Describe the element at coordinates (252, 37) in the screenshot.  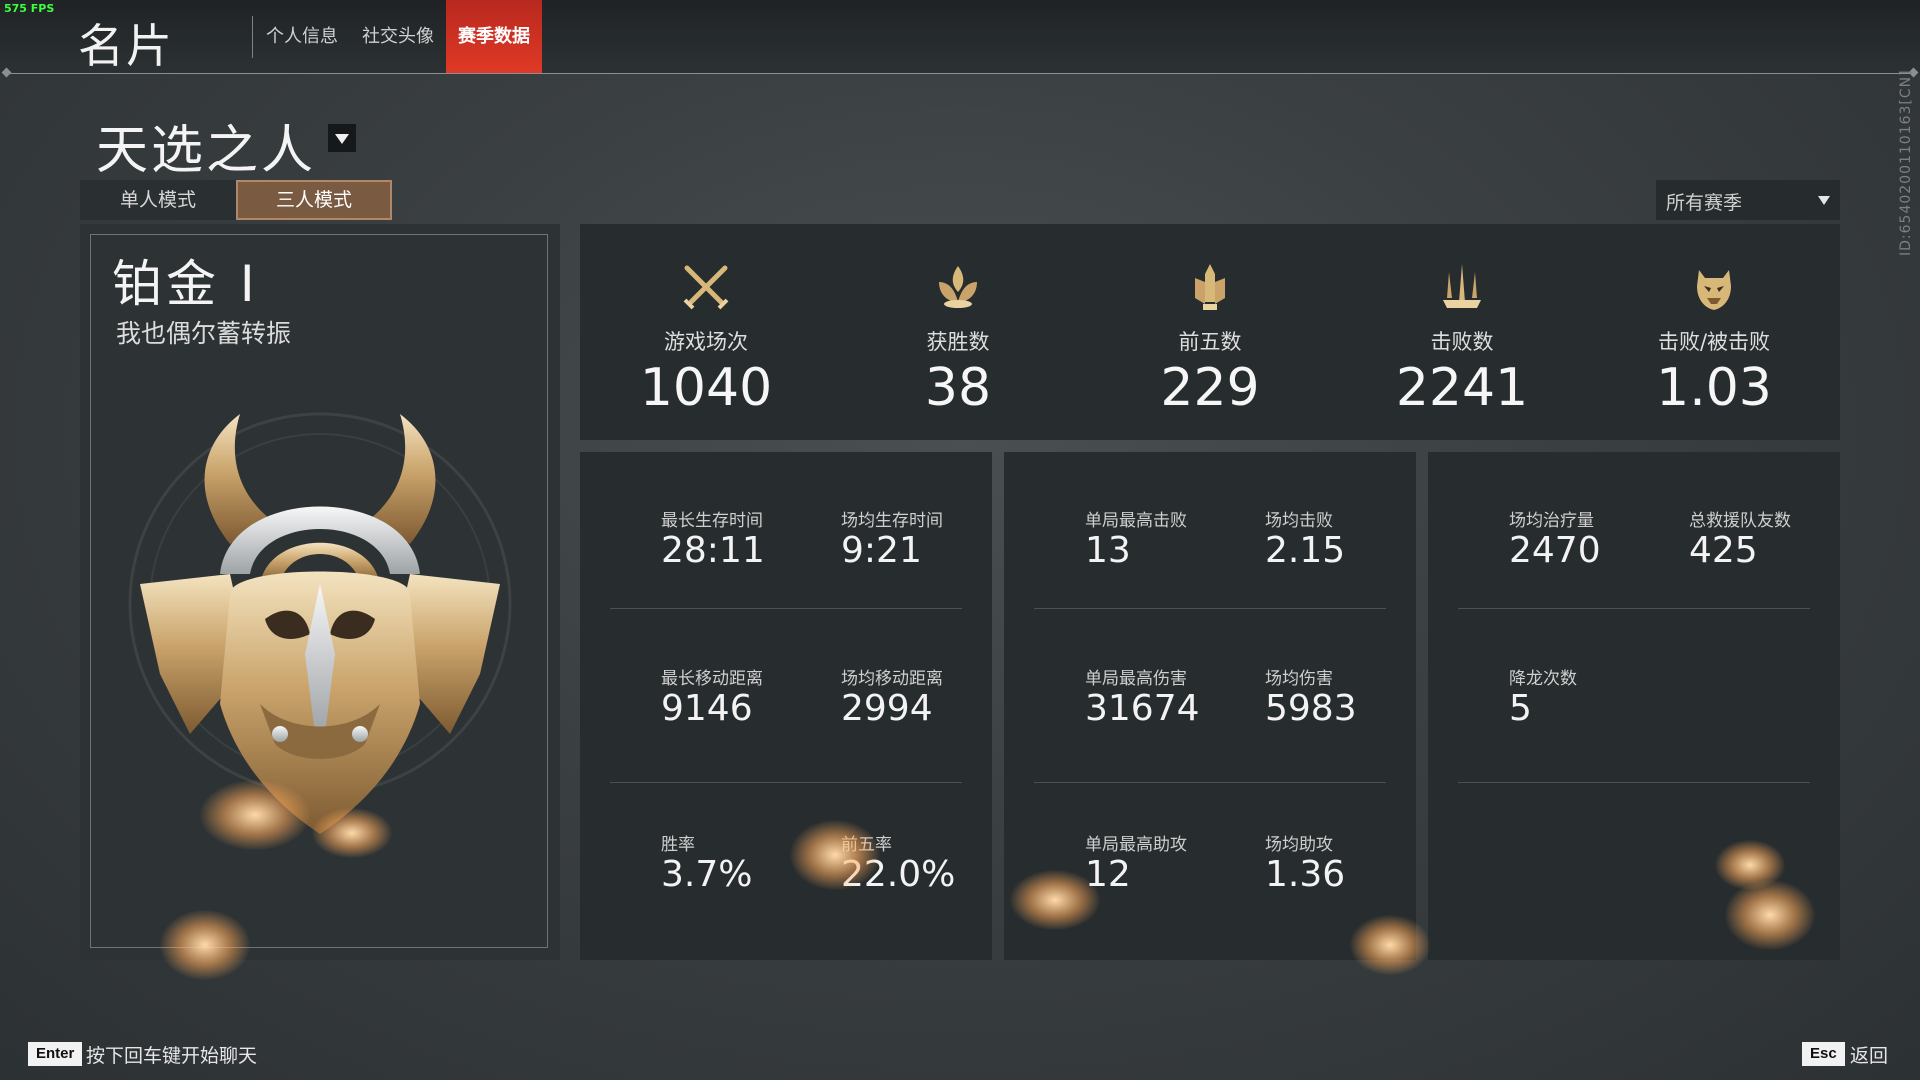
I see `title-divider` at that location.